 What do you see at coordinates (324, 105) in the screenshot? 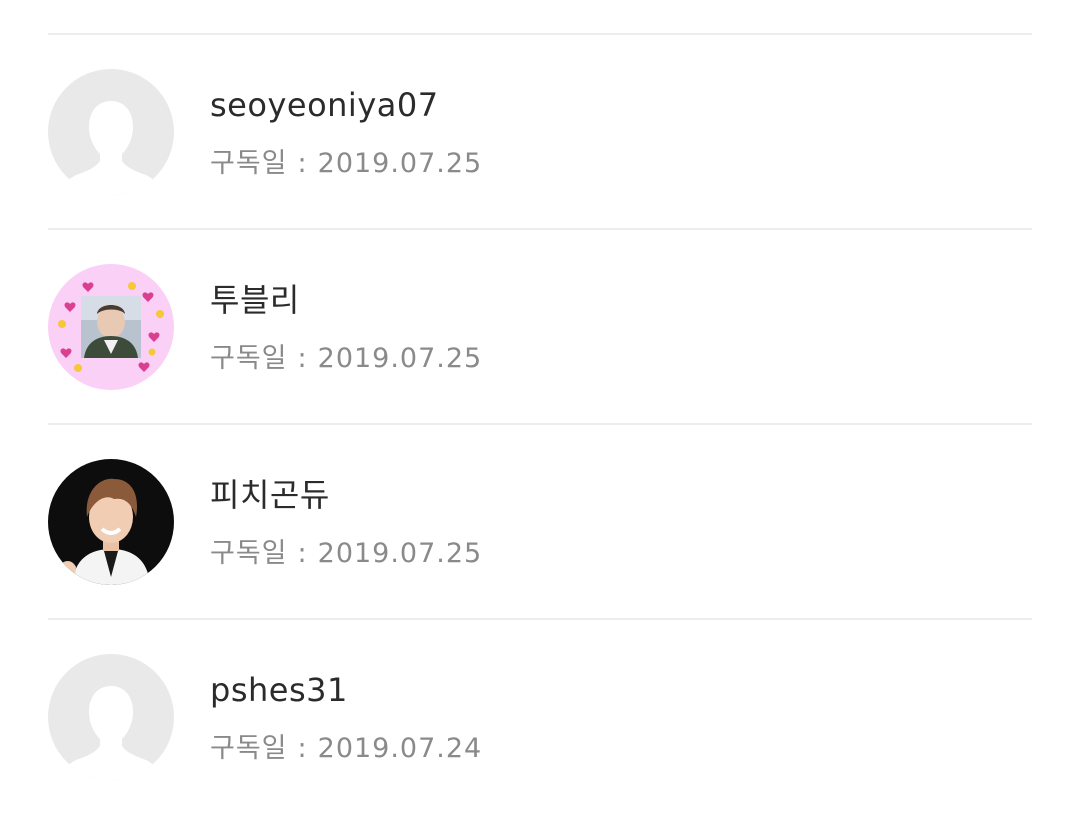
I see `subscriber-name: seoyeoniya07` at bounding box center [324, 105].